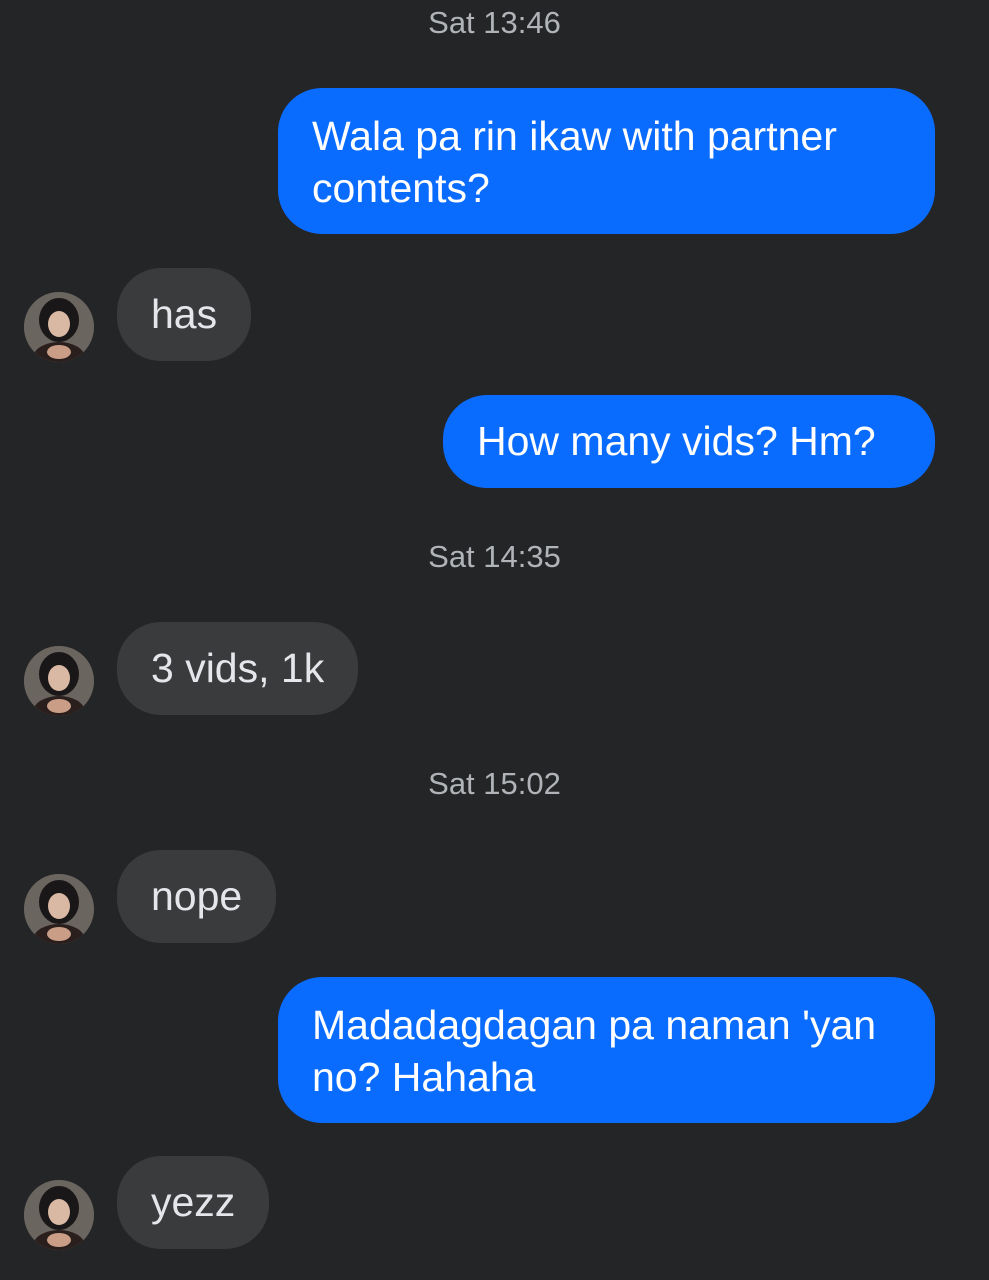 The image size is (989, 1280). Describe the element at coordinates (594, 1051) in the screenshot. I see `message-text: Madadagdagan pa naman 'yan no? Hahaha` at that location.